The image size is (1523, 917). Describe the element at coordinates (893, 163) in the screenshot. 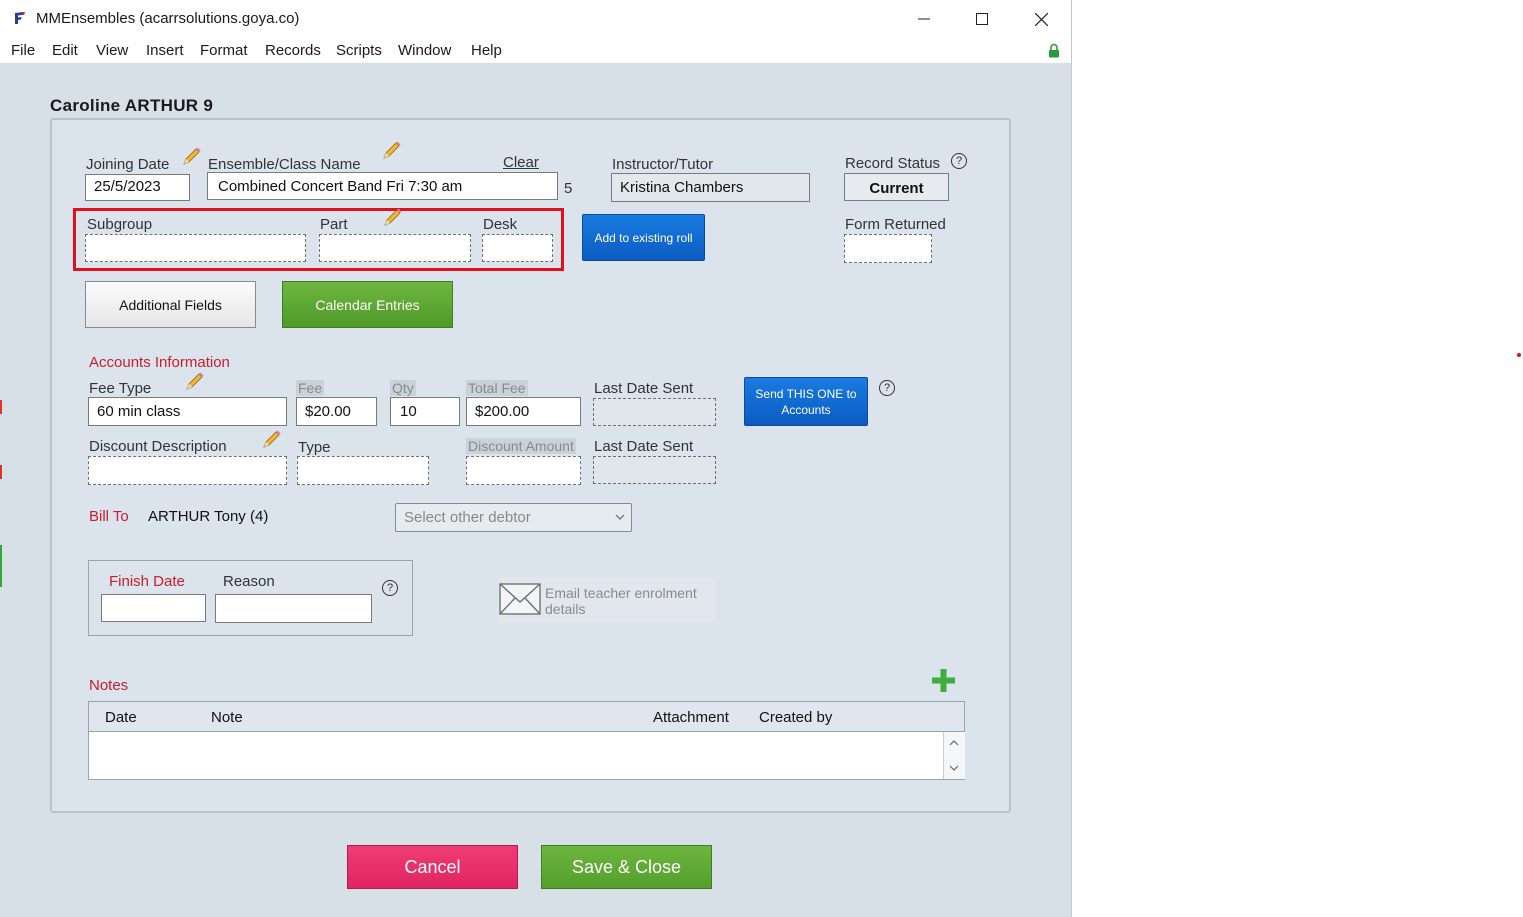

I see `record-status-label: Record Status` at that location.